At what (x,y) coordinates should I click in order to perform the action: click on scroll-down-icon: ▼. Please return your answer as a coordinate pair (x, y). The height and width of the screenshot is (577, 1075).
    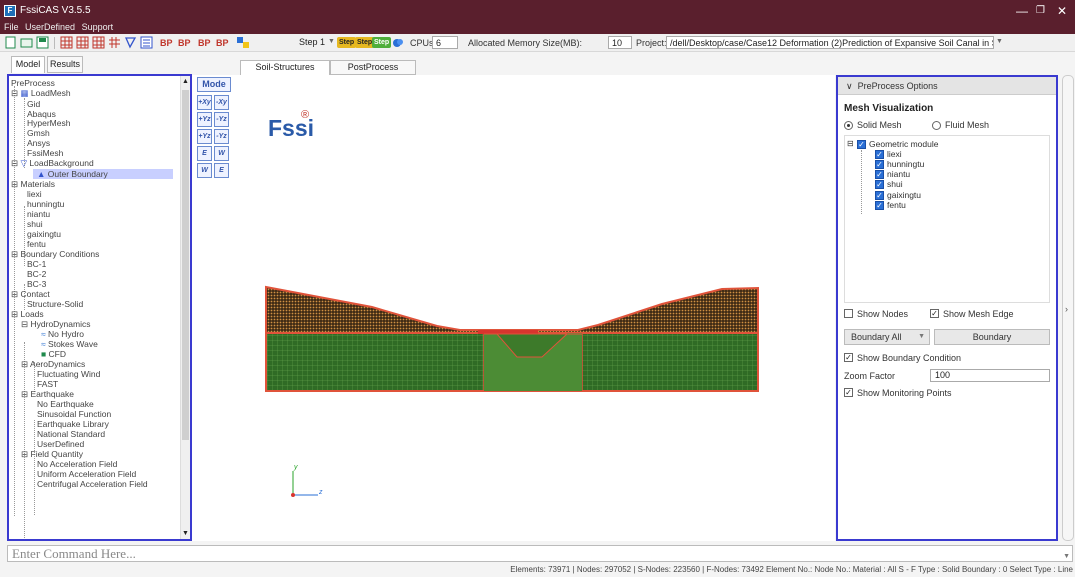
    Looking at the image, I should click on (185, 533).